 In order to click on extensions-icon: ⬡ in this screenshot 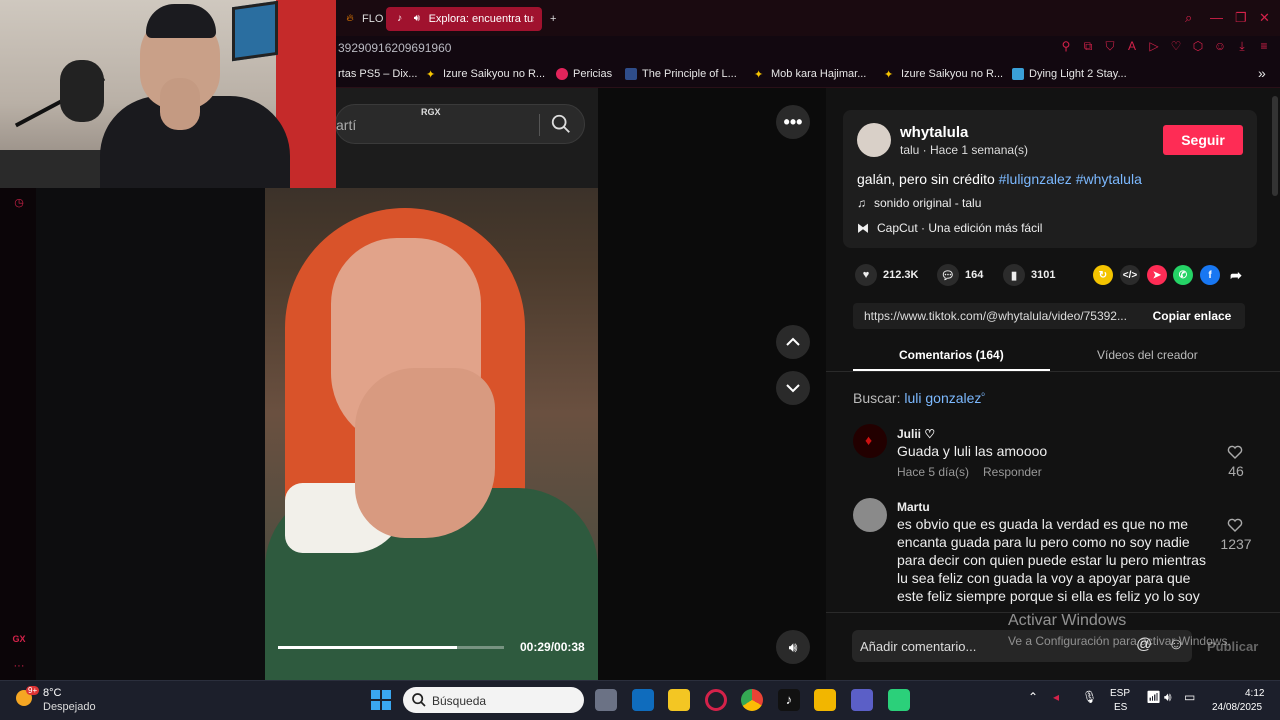, I will do `click(1198, 46)`.